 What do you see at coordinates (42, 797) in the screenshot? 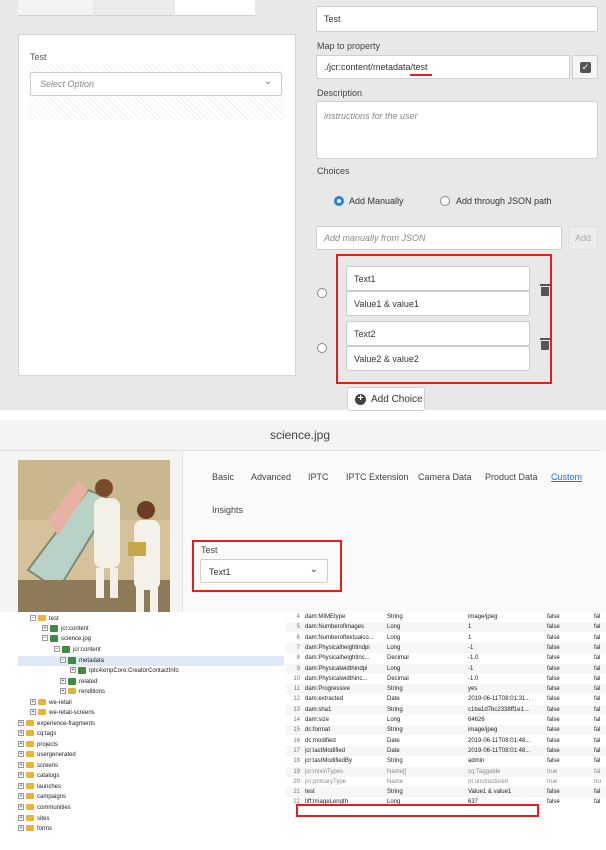
I see `tree-node: + campaigns` at bounding box center [42, 797].